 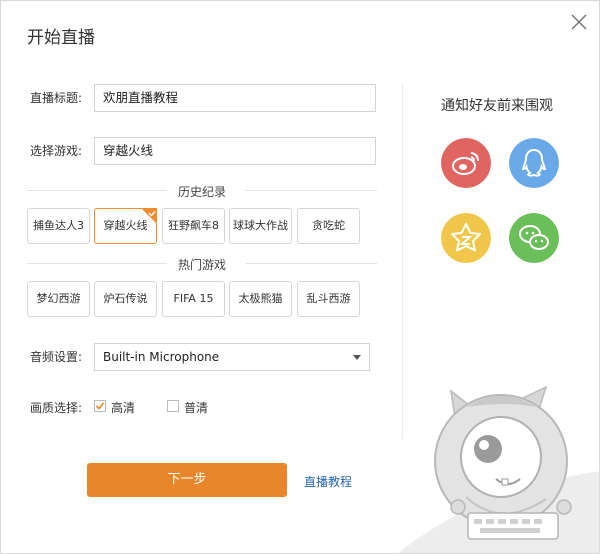 I want to click on history-game-button: 捕鱼达人3, so click(x=58, y=226).